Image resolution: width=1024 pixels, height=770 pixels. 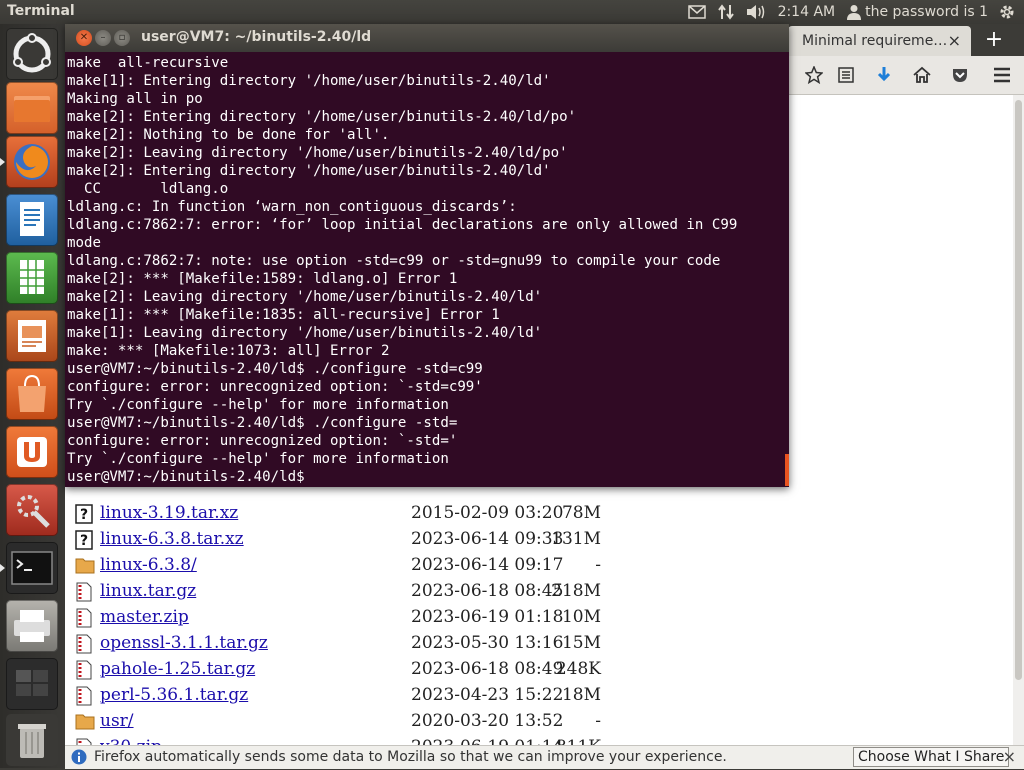 I want to click on modified-date: 2023-06-19 01:18, so click(x=487, y=617).